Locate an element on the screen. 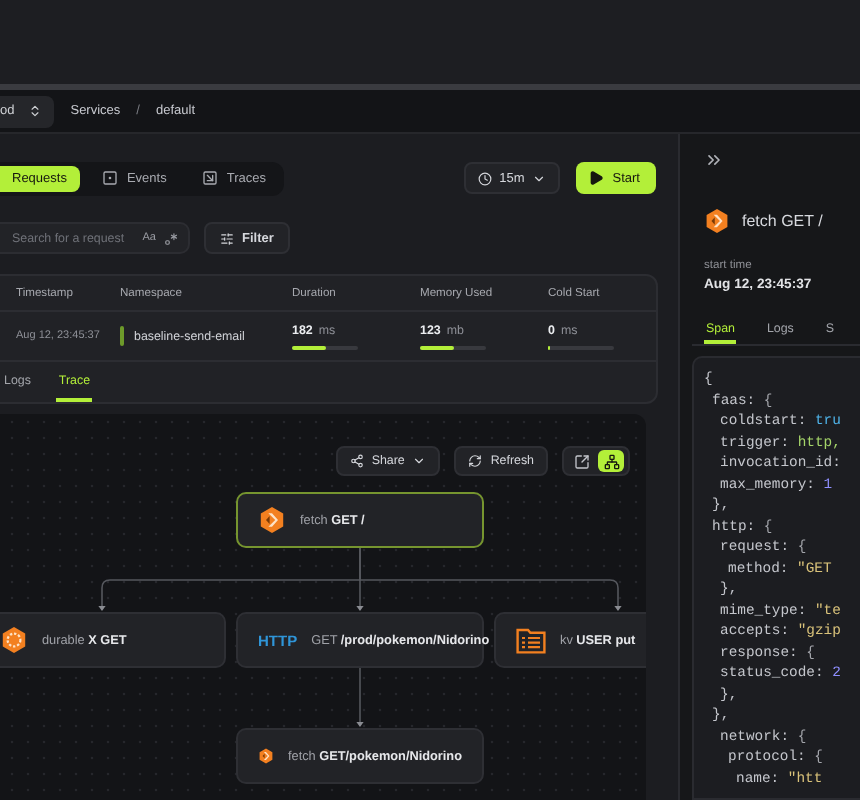  connector-line is located at coordinates (360, 697).